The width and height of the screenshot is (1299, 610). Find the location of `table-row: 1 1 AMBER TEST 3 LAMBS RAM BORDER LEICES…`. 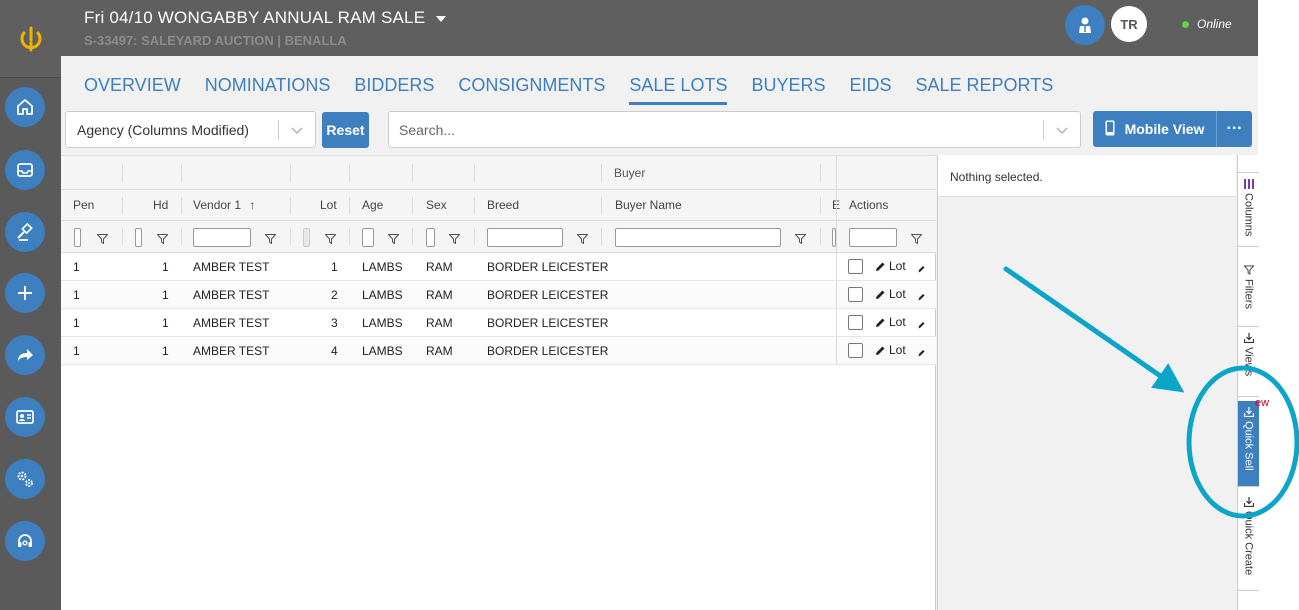

table-row: 1 1 AMBER TEST 3 LAMBS RAM BORDER LEICES… is located at coordinates (498, 323).